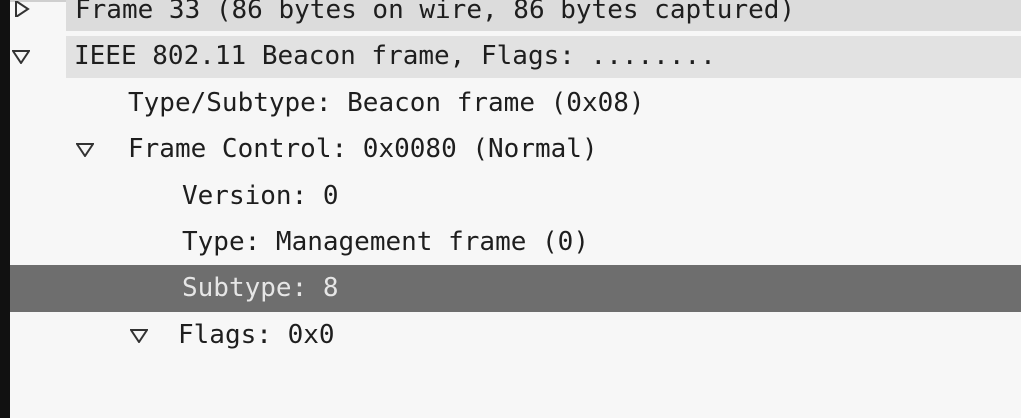  Describe the element at coordinates (260, 196) in the screenshot. I see `tree-row-label: Version: 0` at that location.